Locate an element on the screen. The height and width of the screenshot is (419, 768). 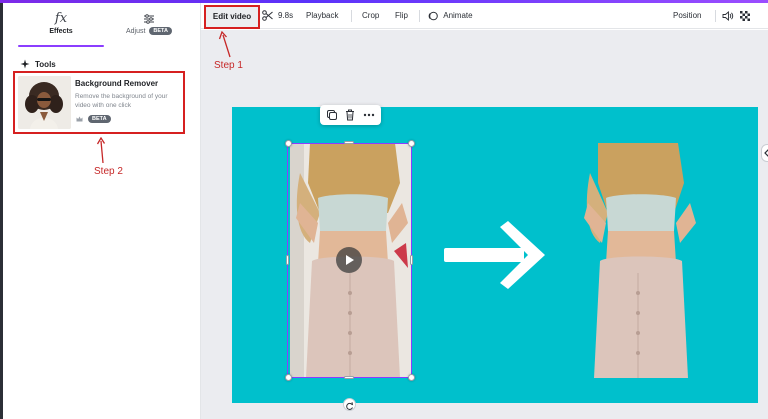
chevron-left-icon is located at coordinates (766, 153).